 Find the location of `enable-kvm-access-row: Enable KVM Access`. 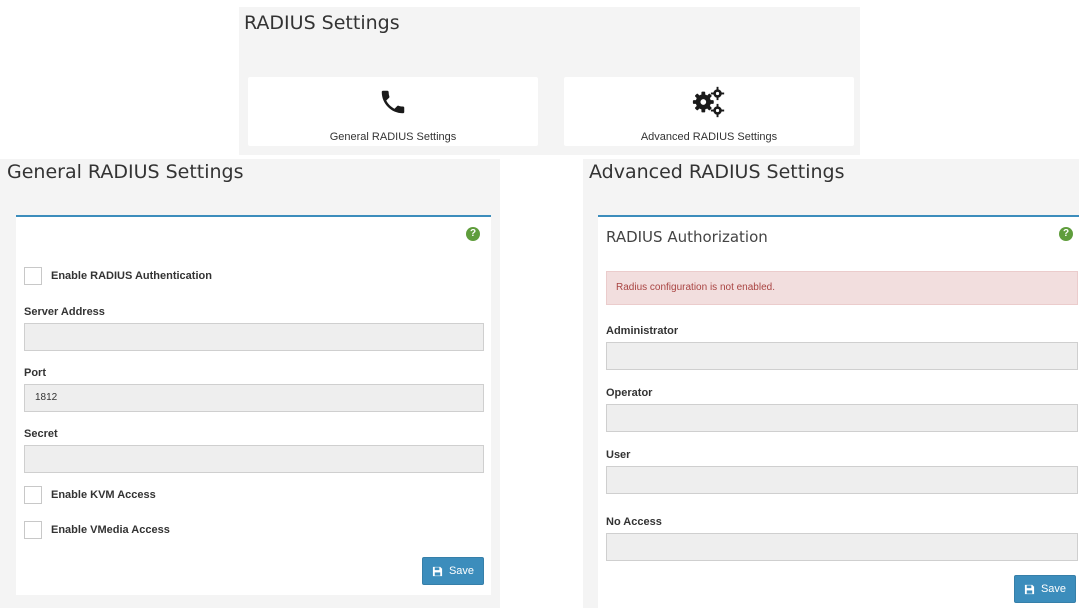

enable-kvm-access-row: Enable KVM Access is located at coordinates (90, 495).